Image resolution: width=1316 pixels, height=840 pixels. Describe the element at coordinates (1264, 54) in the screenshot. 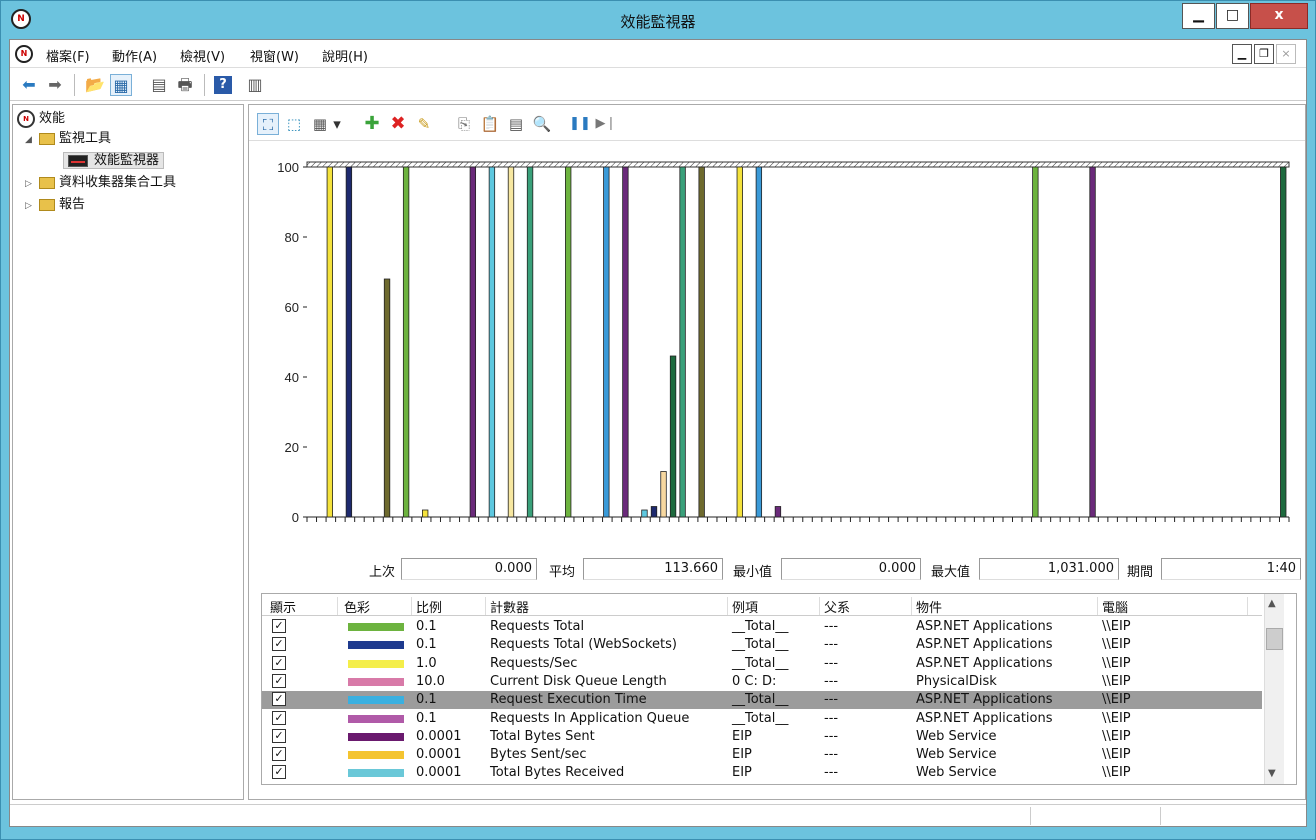

I see `mdi-restore-button: ❐` at that location.